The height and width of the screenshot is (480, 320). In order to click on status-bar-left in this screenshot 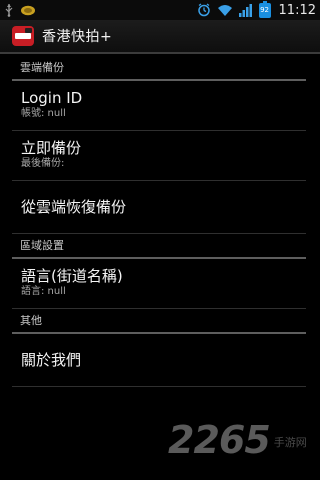, I will do `click(20, 10)`.